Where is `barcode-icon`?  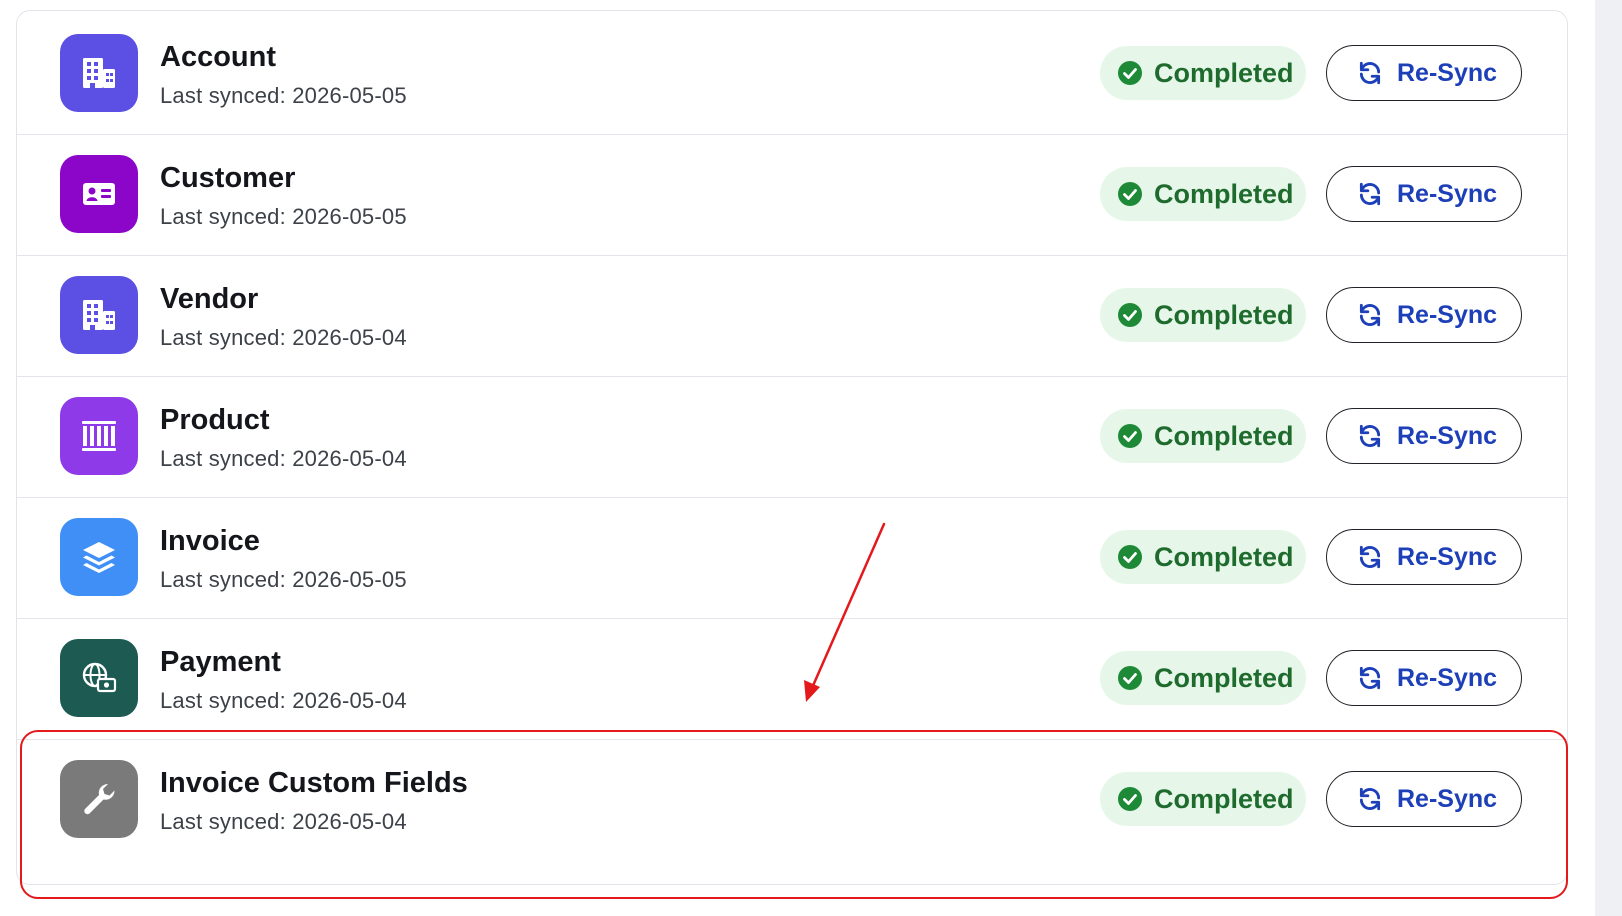 barcode-icon is located at coordinates (99, 436).